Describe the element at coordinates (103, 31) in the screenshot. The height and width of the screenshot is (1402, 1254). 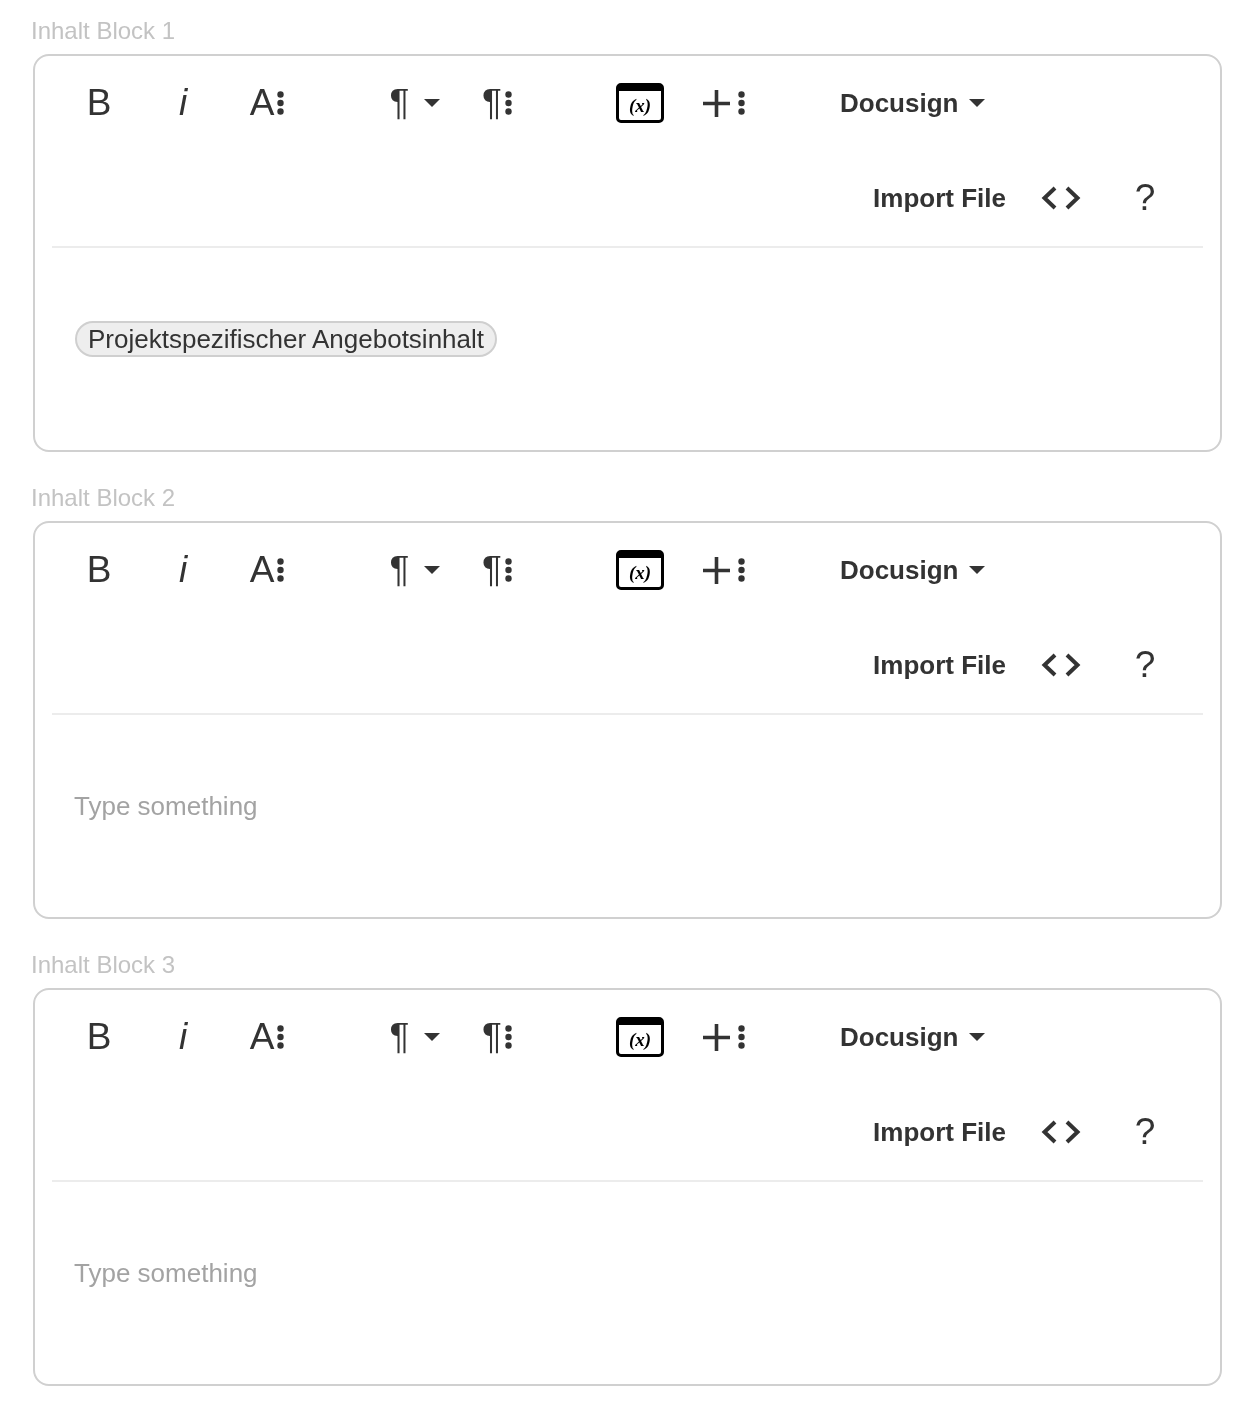
I see `block-label: Inhalt Block 1` at that location.